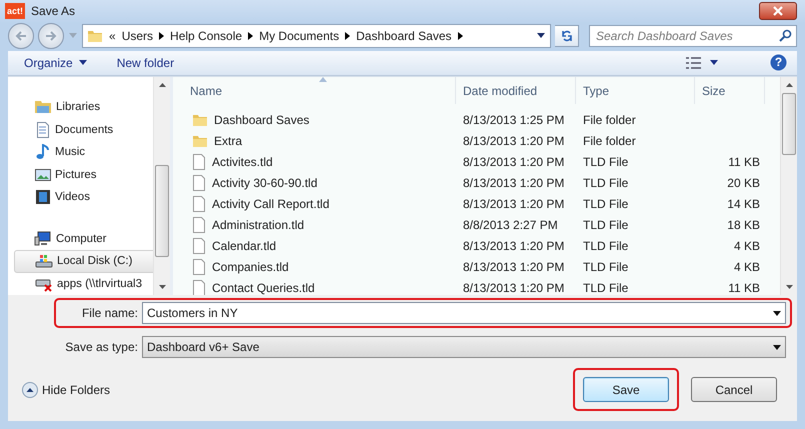 The image size is (805, 429). Describe the element at coordinates (109, 313) in the screenshot. I see `field-label: File name:` at that location.